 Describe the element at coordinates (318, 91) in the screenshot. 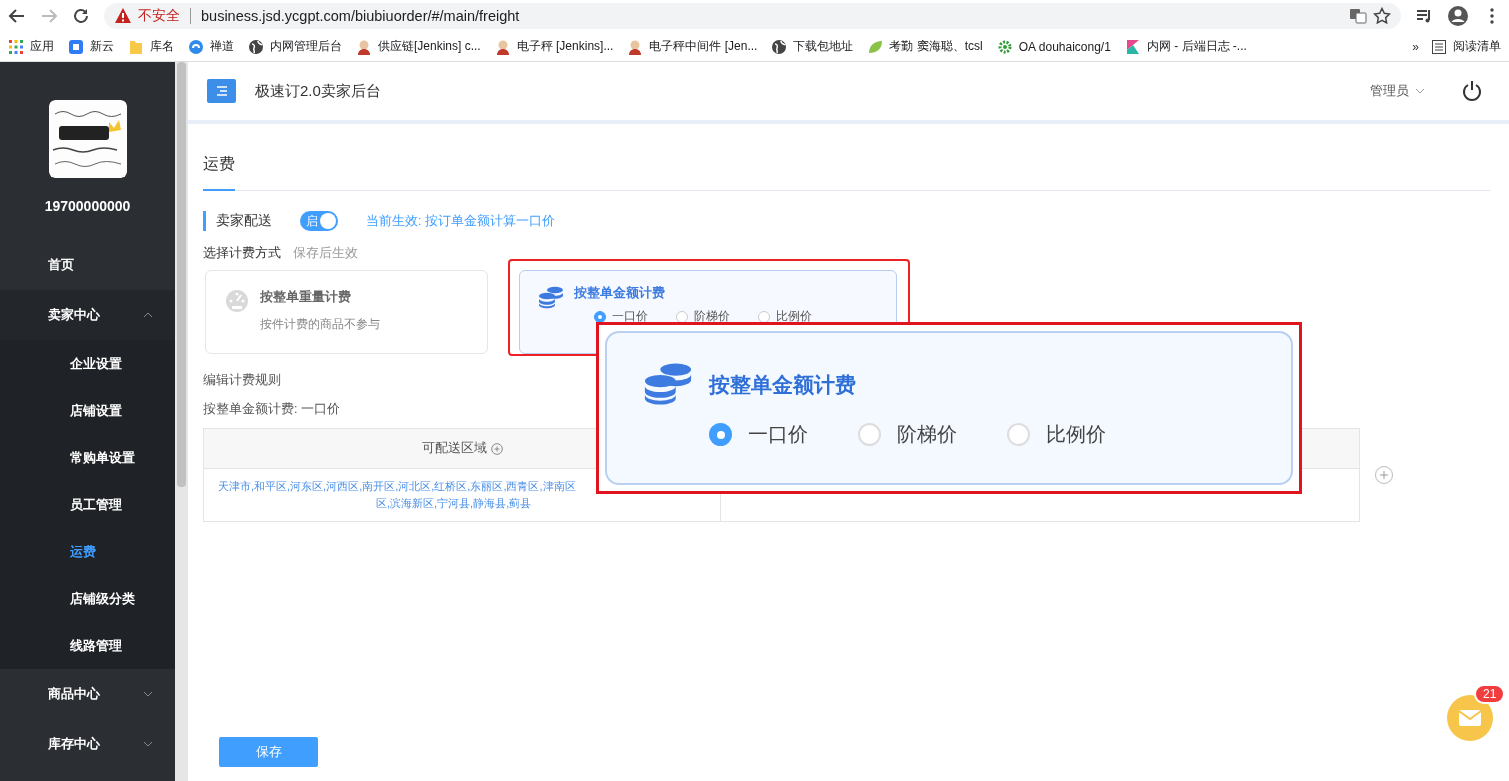

I see `app-title: 极速订2.0卖家后台` at that location.